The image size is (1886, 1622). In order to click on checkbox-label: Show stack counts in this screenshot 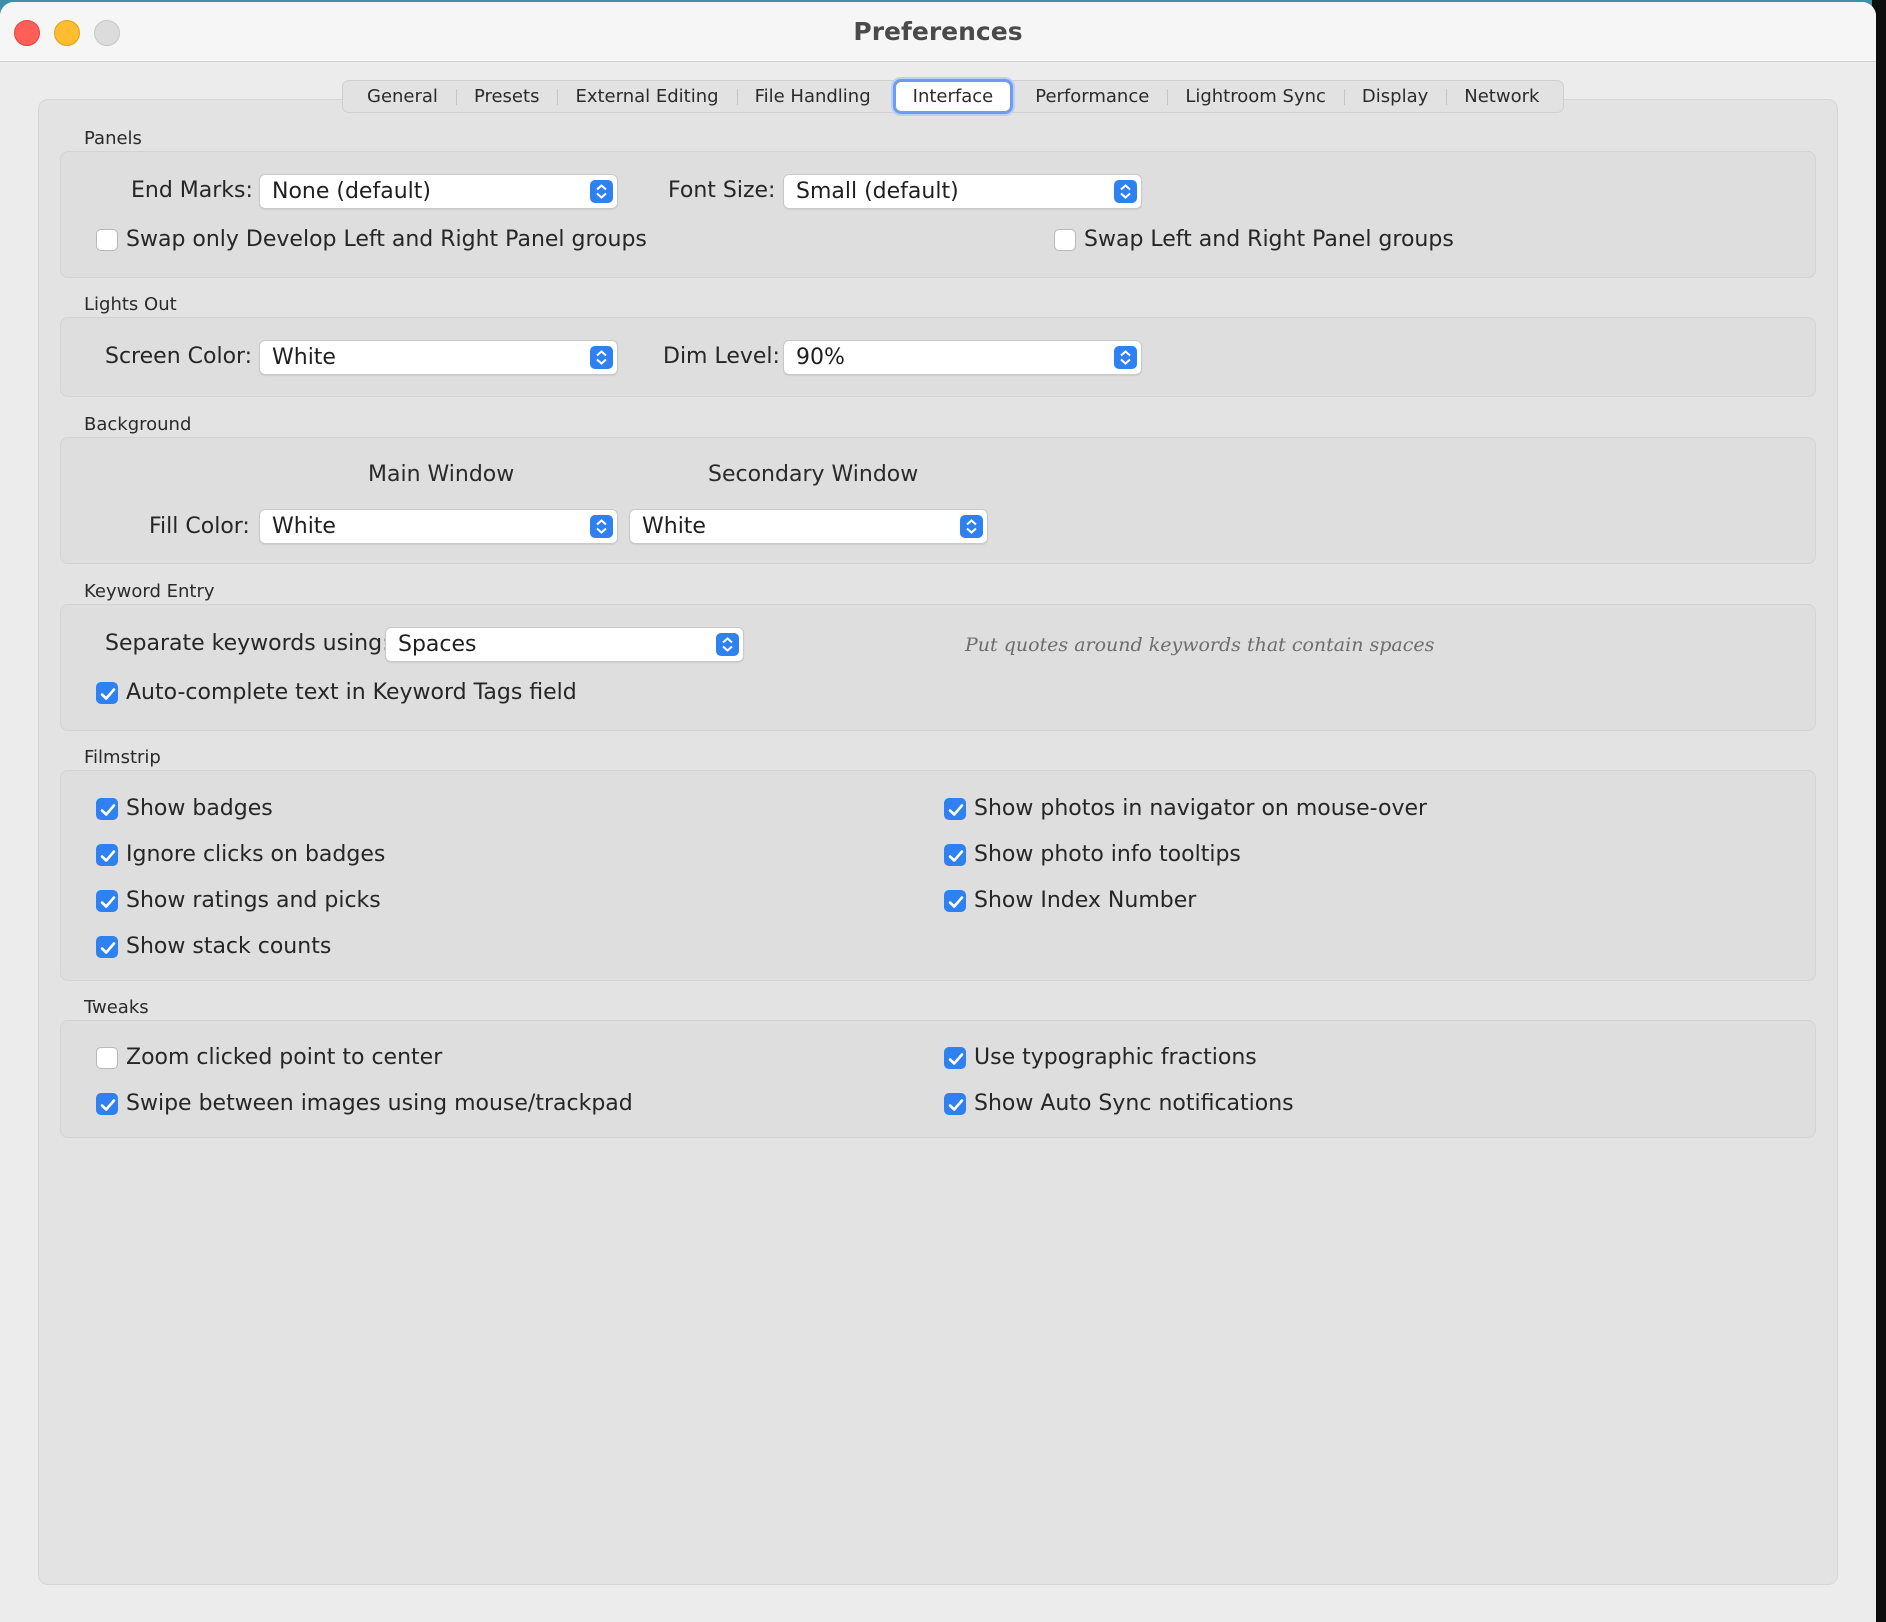, I will do `click(229, 946)`.